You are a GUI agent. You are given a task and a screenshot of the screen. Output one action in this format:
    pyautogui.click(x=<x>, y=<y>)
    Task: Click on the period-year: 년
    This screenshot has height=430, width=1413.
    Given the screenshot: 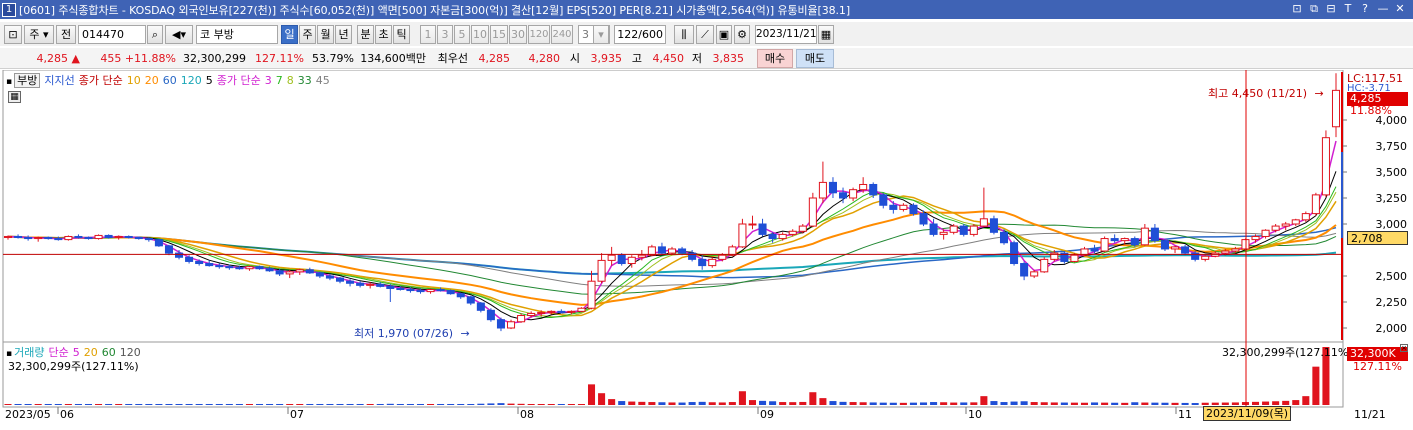 What is the action you would take?
    pyautogui.click(x=343, y=34)
    